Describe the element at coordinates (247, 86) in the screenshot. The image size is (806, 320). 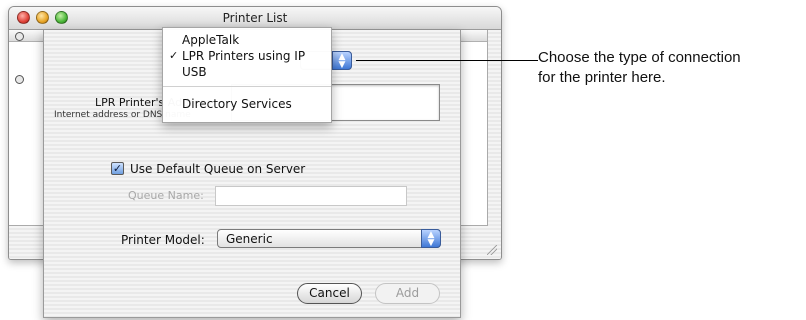
I see `menu-separator` at that location.